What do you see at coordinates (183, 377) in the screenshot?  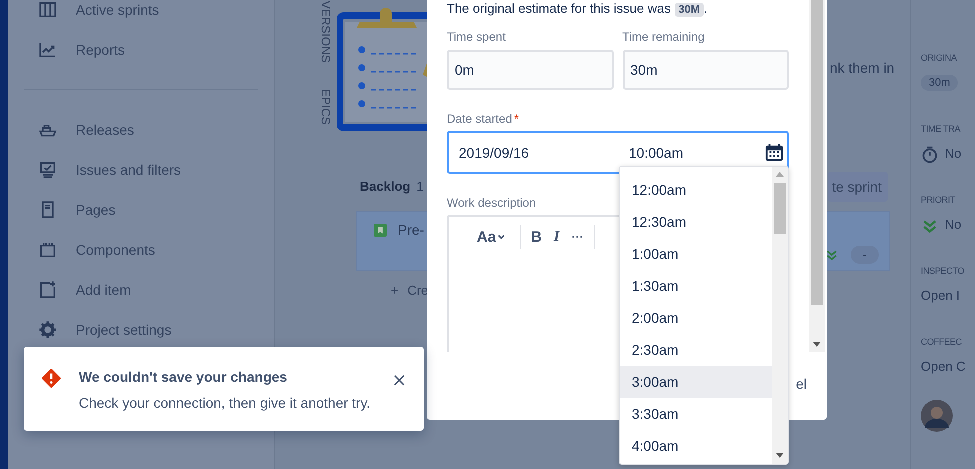 I see `toast-title: We couldn't save your changes` at bounding box center [183, 377].